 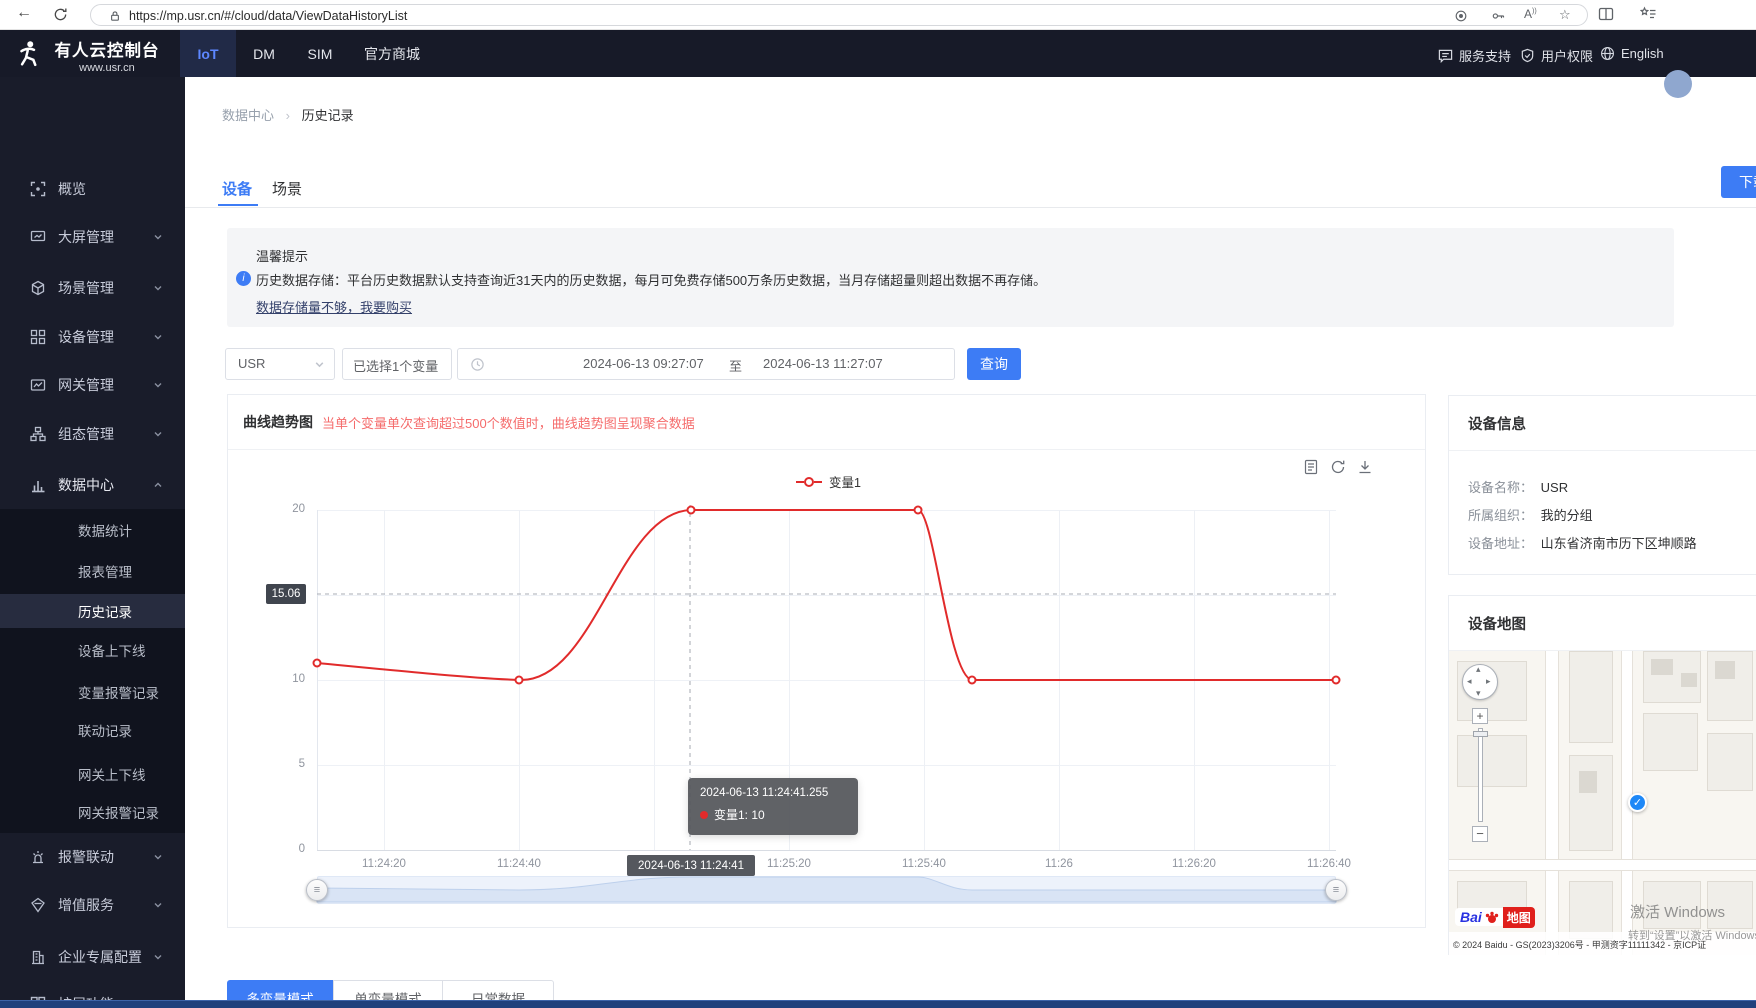 What do you see at coordinates (508, 423) in the screenshot?
I see `chart-warning: 当单个变量单次查询超过500个数值时，曲线趋势图呈现聚合数据` at bounding box center [508, 423].